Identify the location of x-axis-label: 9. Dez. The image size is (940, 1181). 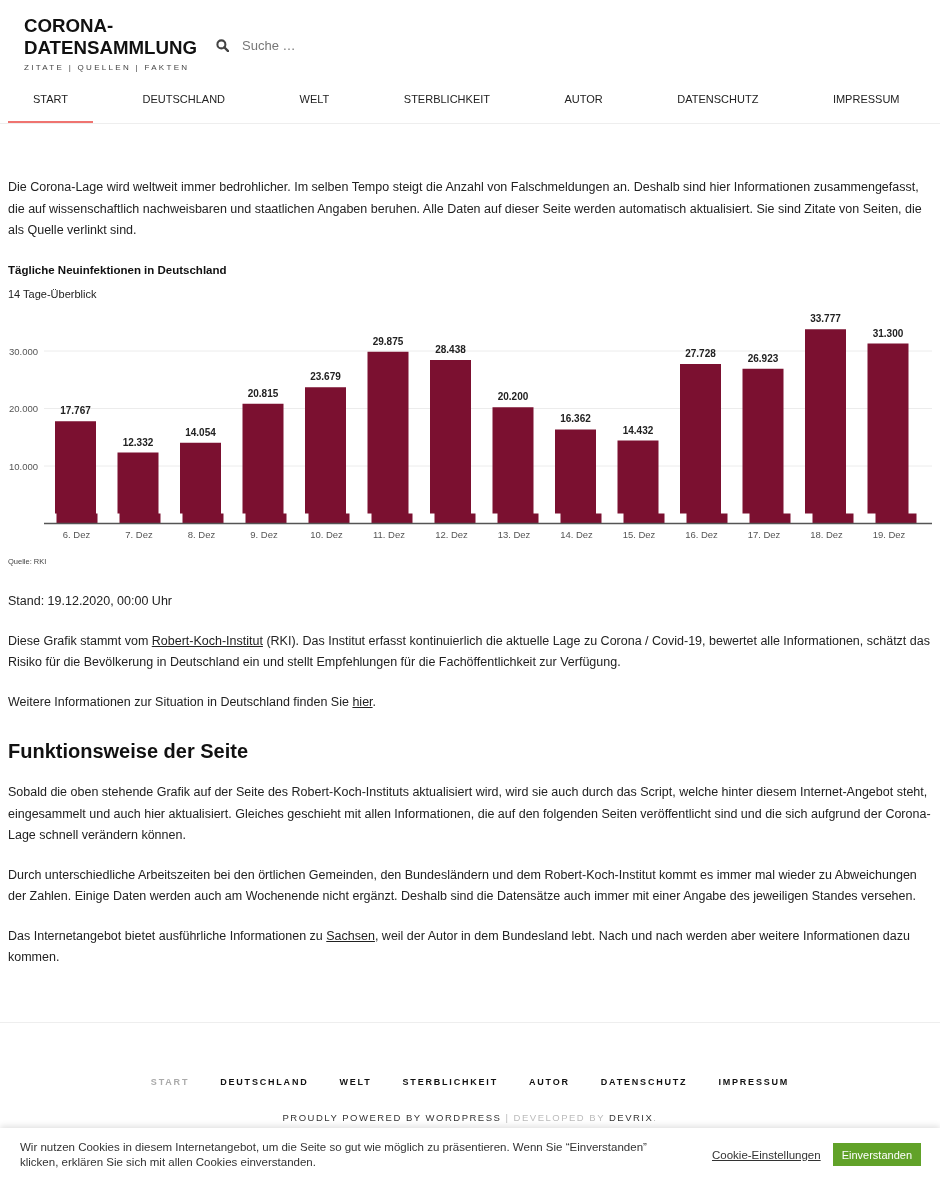
(264, 534).